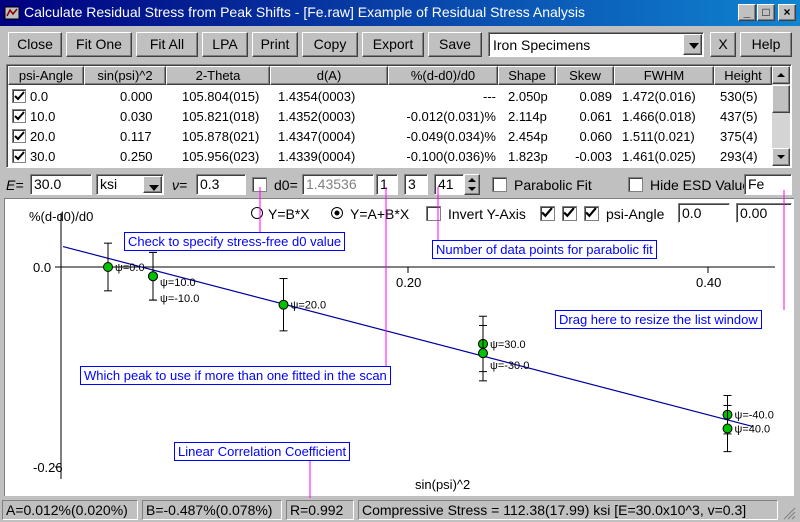 This screenshot has width=800, height=522. Describe the element at coordinates (338, 184) in the screenshot. I see `d0-input: 1.43536` at that location.